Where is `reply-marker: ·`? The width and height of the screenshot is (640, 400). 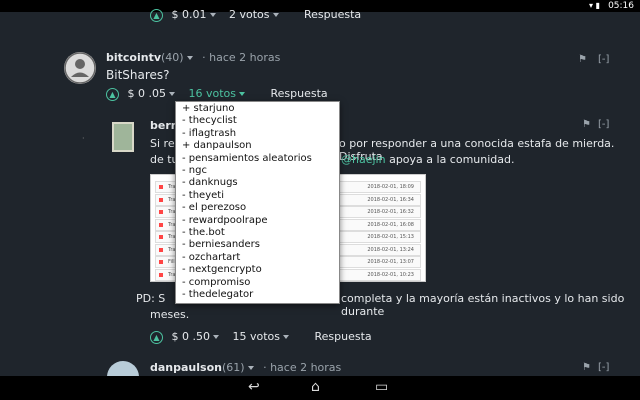
reply-marker: · is located at coordinates (83, 138).